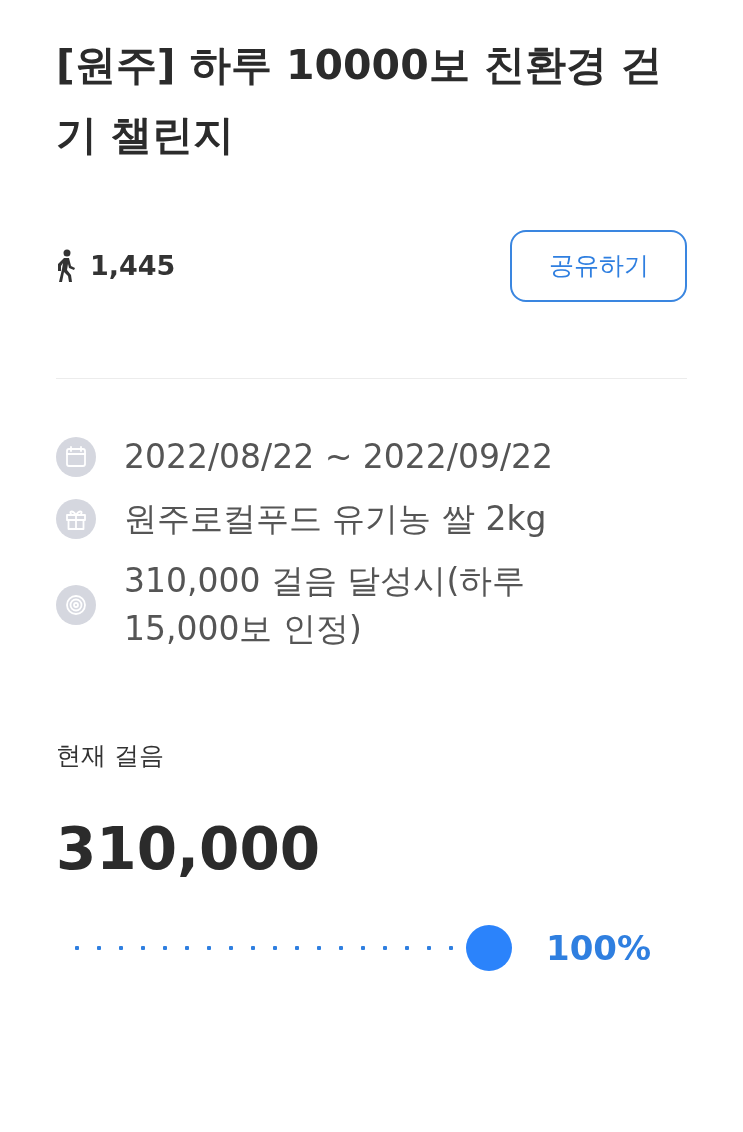  I want to click on calendar-icon, so click(76, 457).